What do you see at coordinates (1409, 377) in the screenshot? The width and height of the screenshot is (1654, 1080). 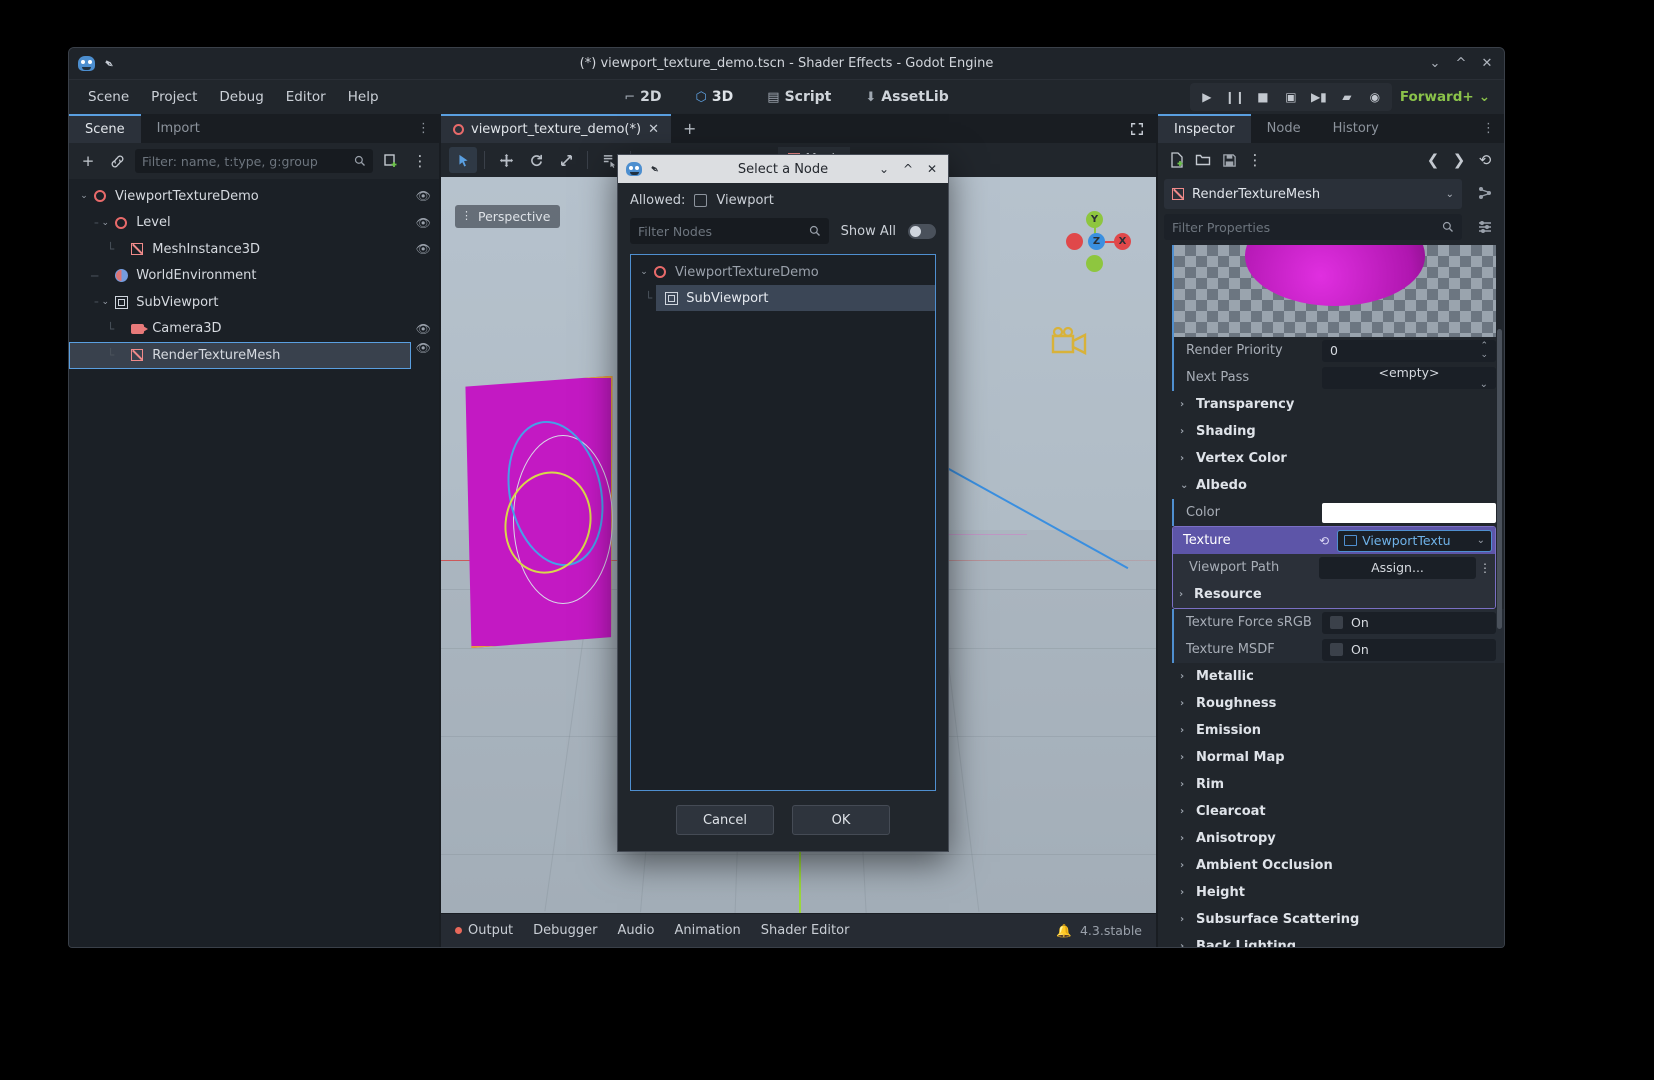 I see `next-pass-dropdown: <empty> ⌄` at bounding box center [1409, 377].